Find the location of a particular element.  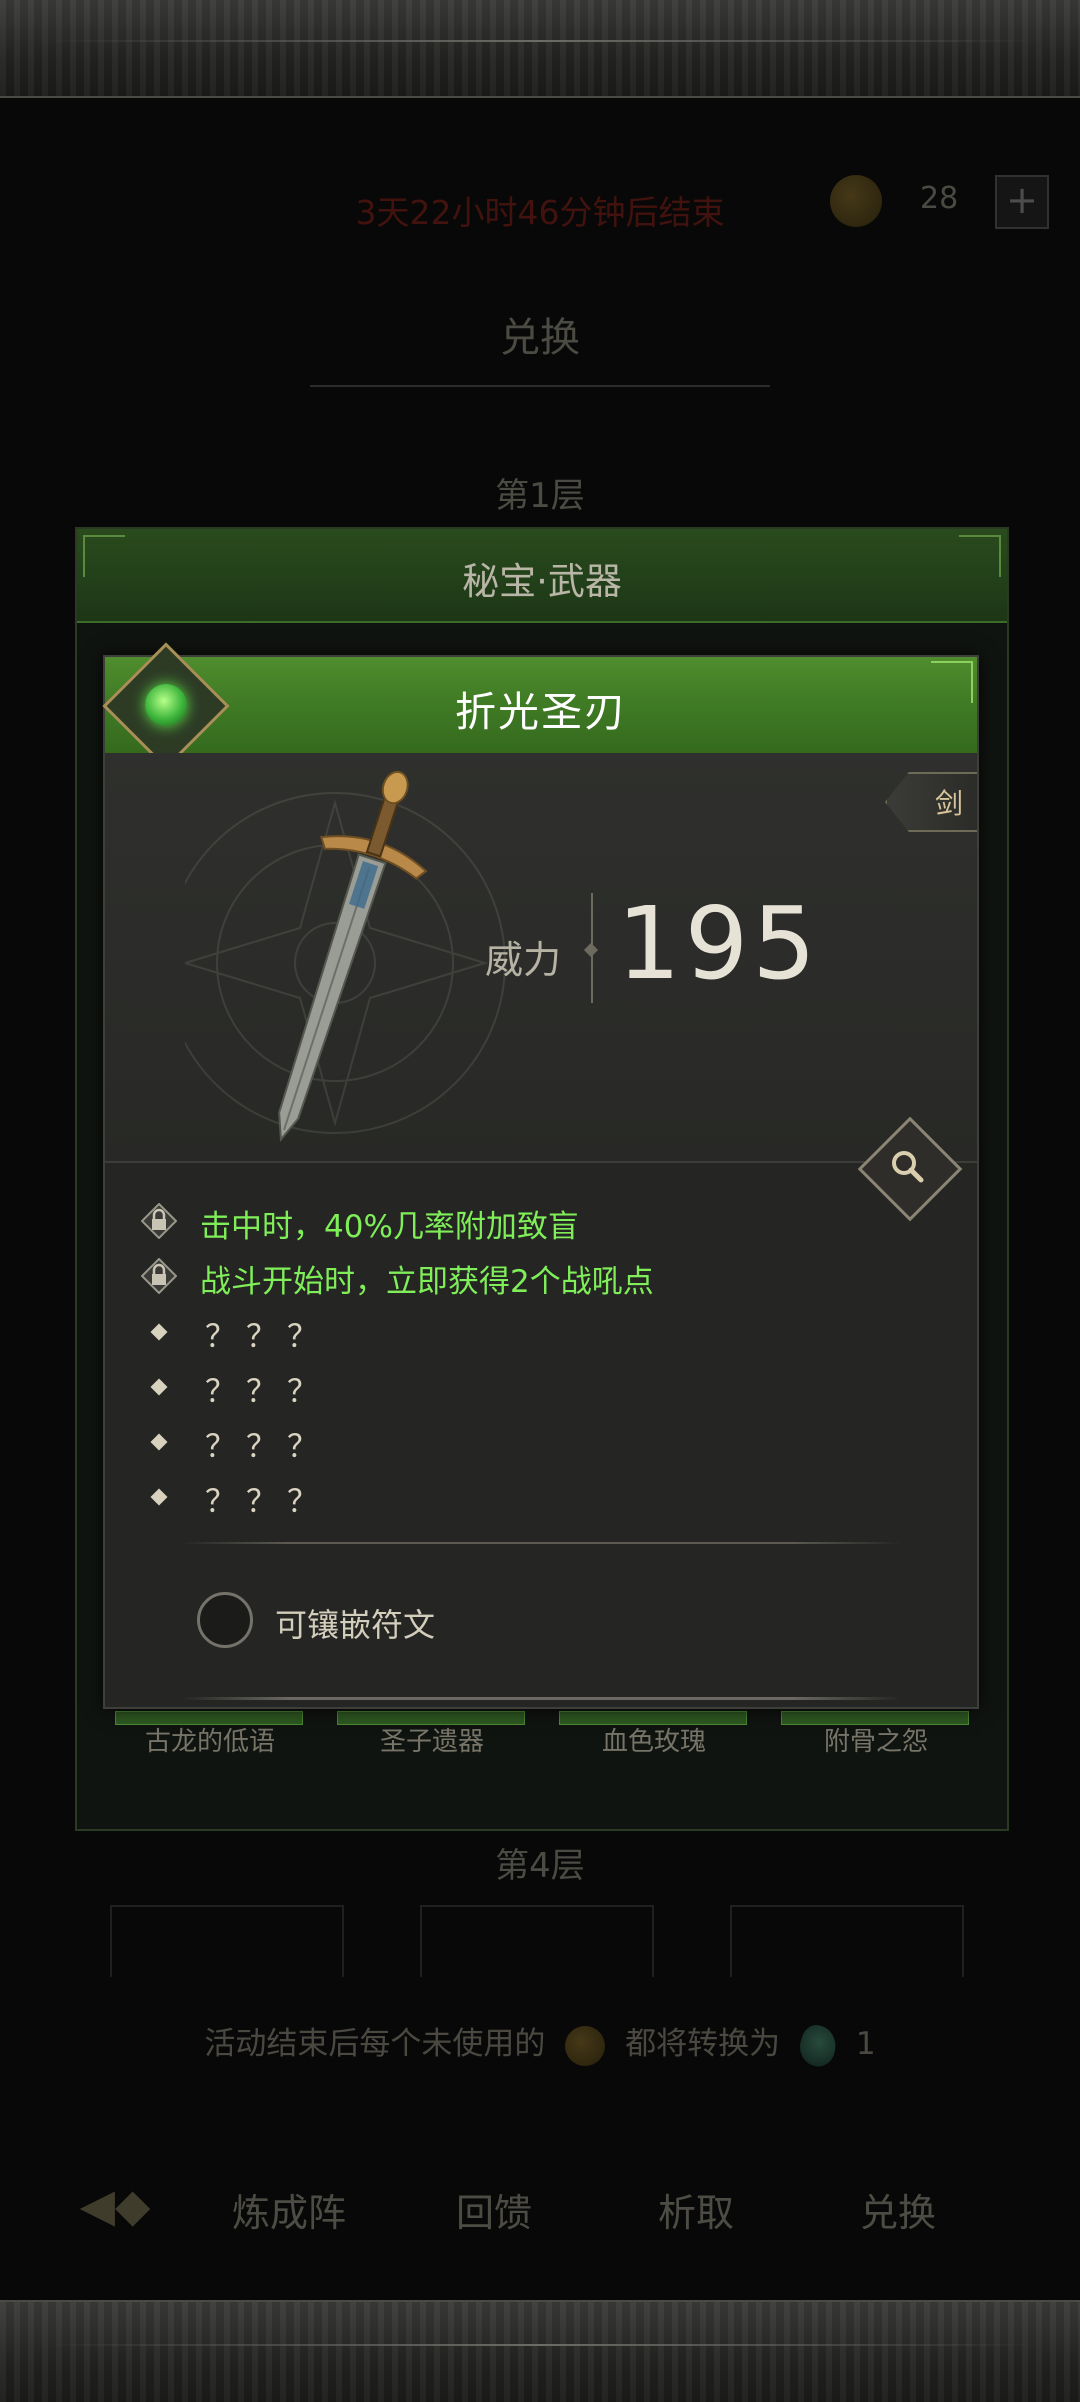

weapon-type: 剑 is located at coordinates (948, 803).